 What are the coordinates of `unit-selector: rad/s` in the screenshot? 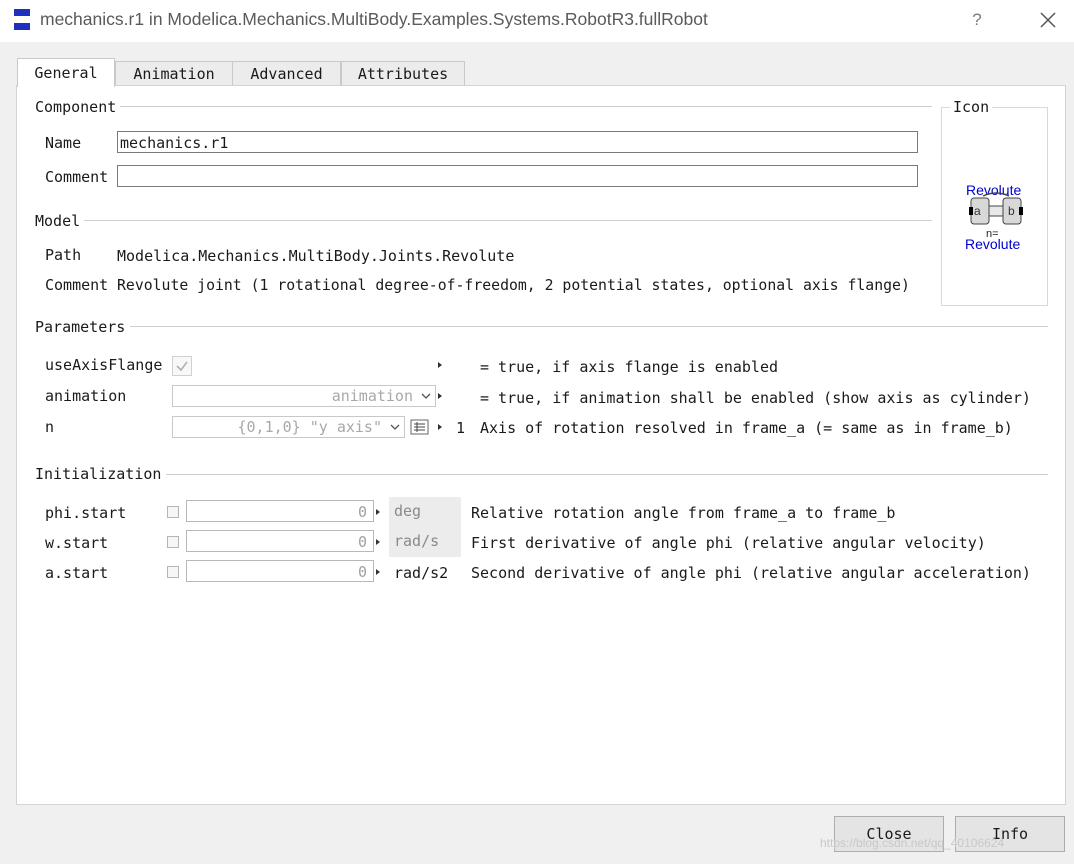 It's located at (425, 542).